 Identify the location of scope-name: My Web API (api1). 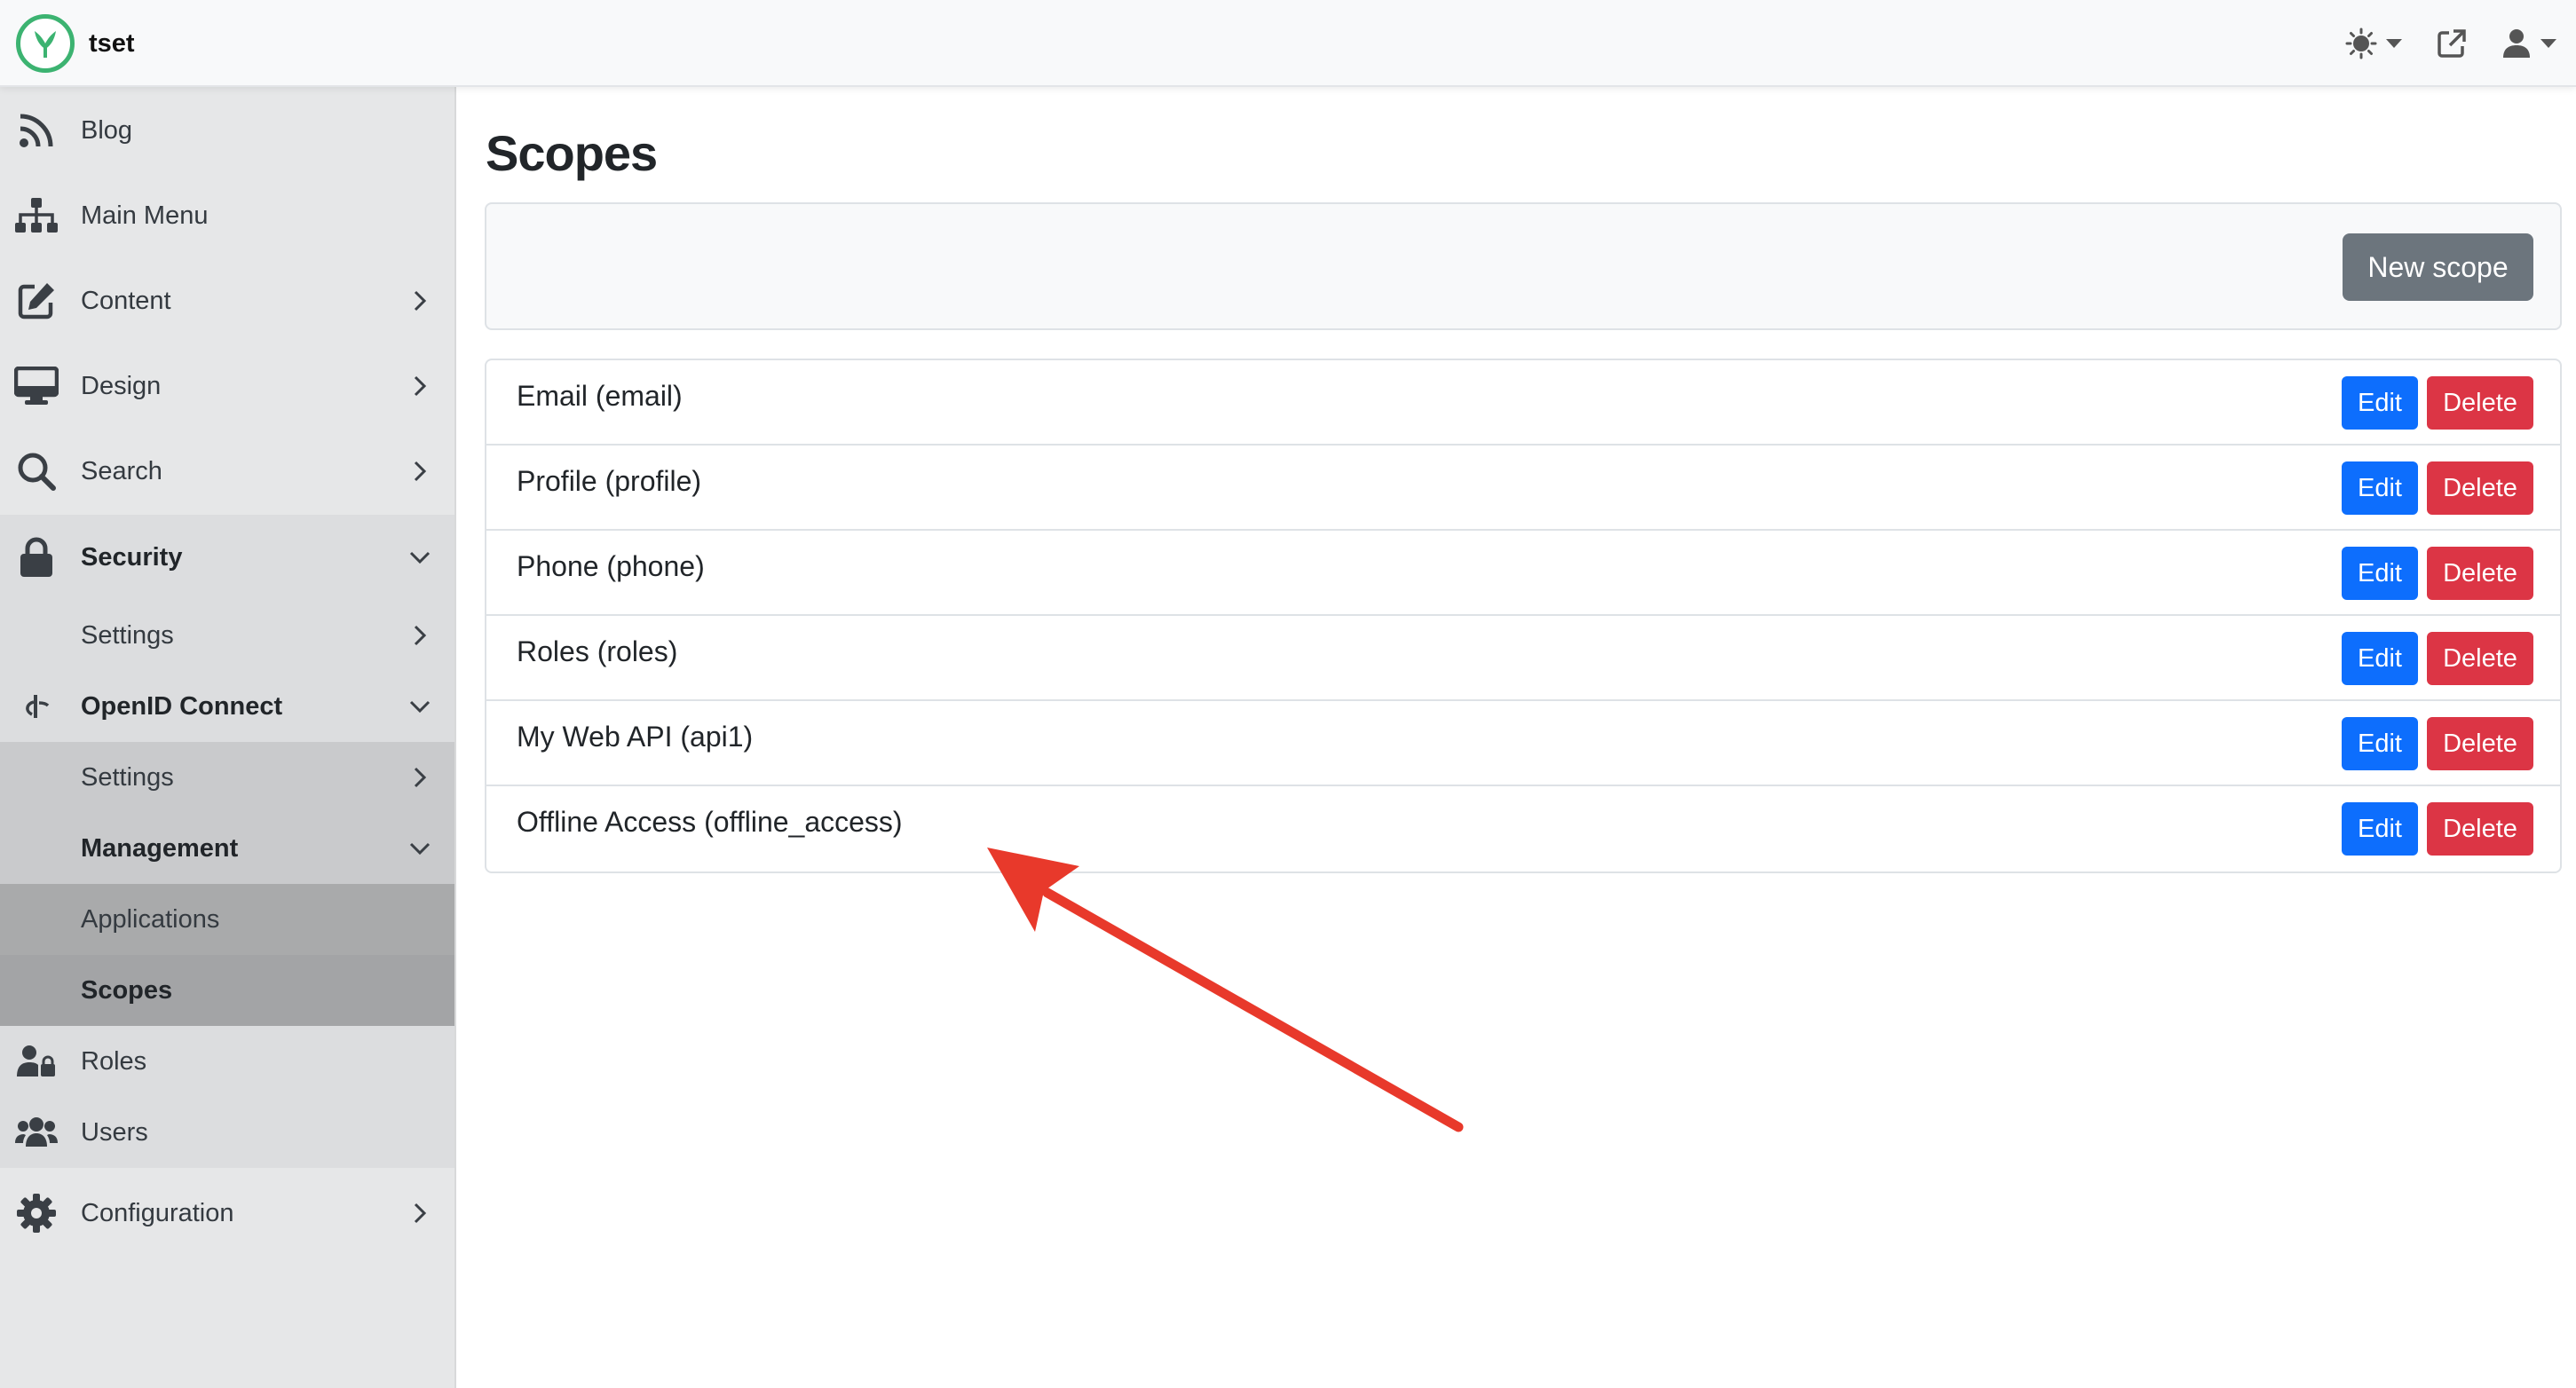
(635, 737).